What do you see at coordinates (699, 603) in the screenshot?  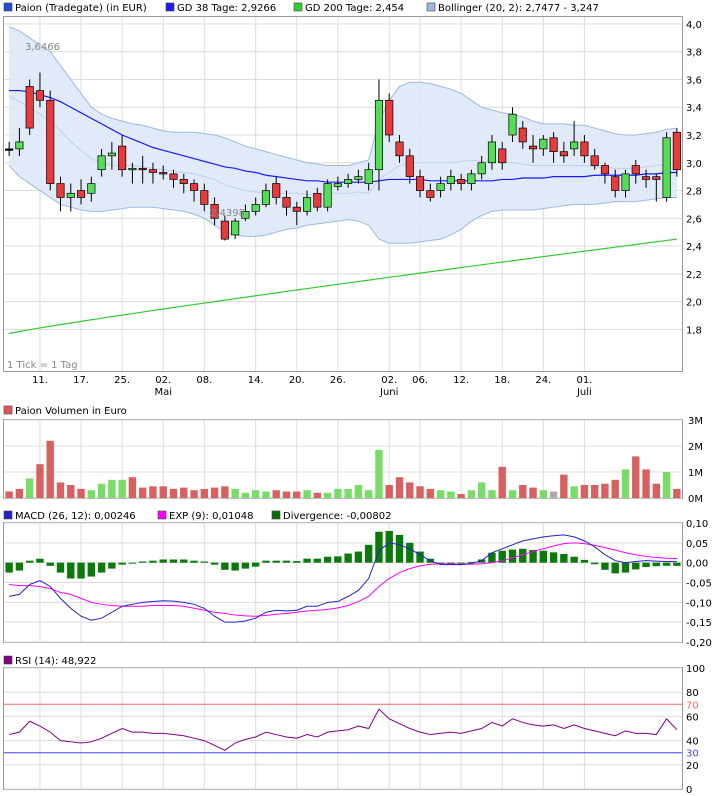 I see `macd-y-tick-4: -0,10` at bounding box center [699, 603].